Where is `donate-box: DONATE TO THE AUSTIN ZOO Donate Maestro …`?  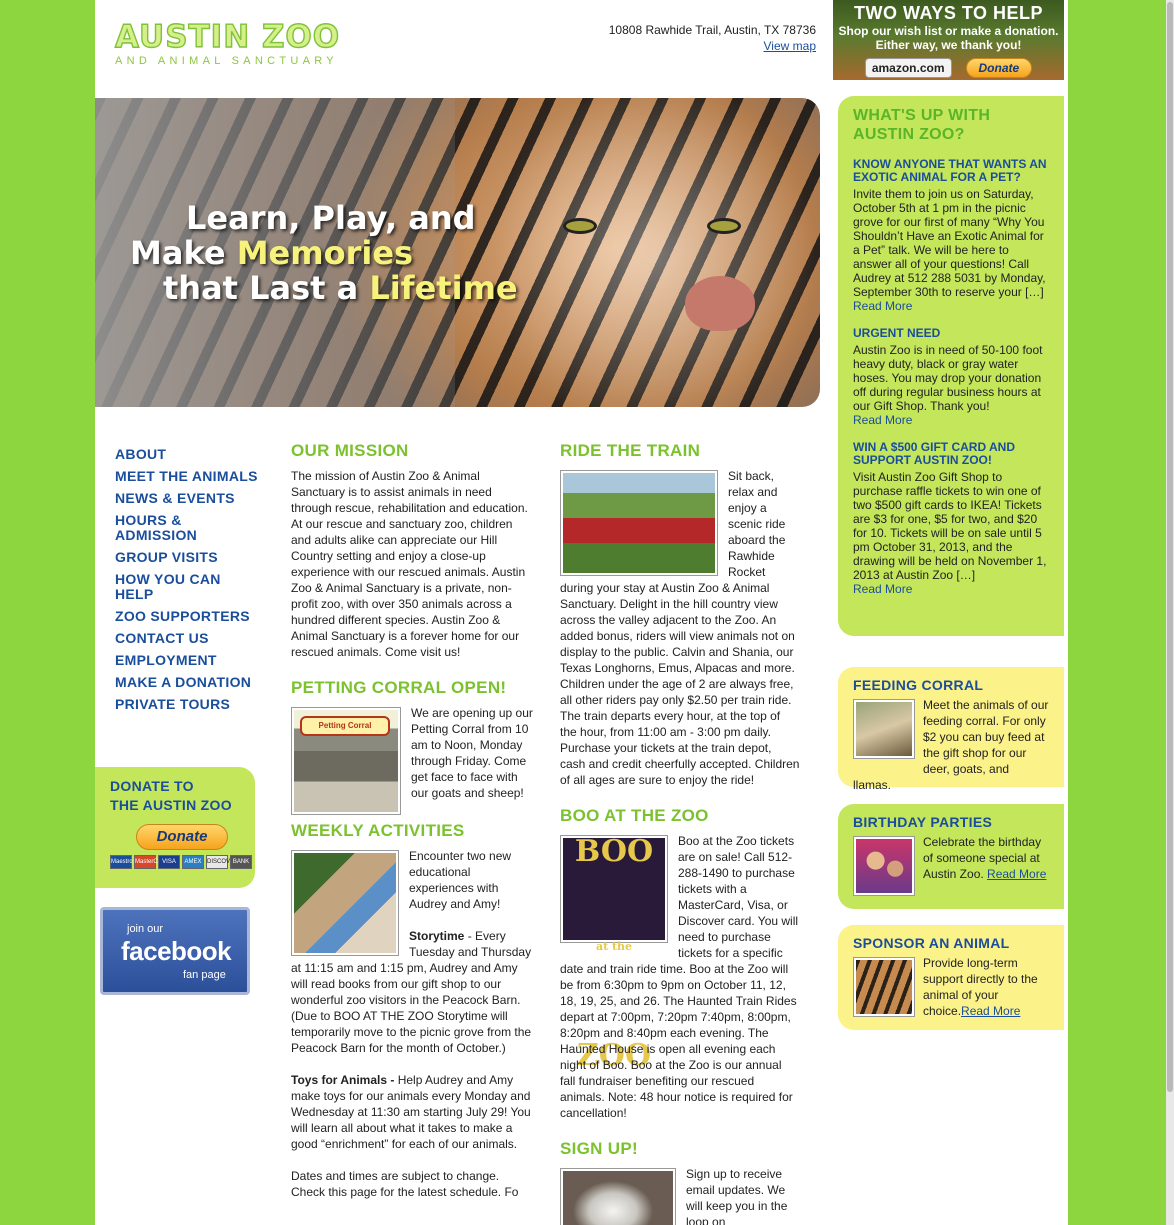 donate-box: DONATE TO THE AUSTIN ZOO Donate Maestro … is located at coordinates (175, 827).